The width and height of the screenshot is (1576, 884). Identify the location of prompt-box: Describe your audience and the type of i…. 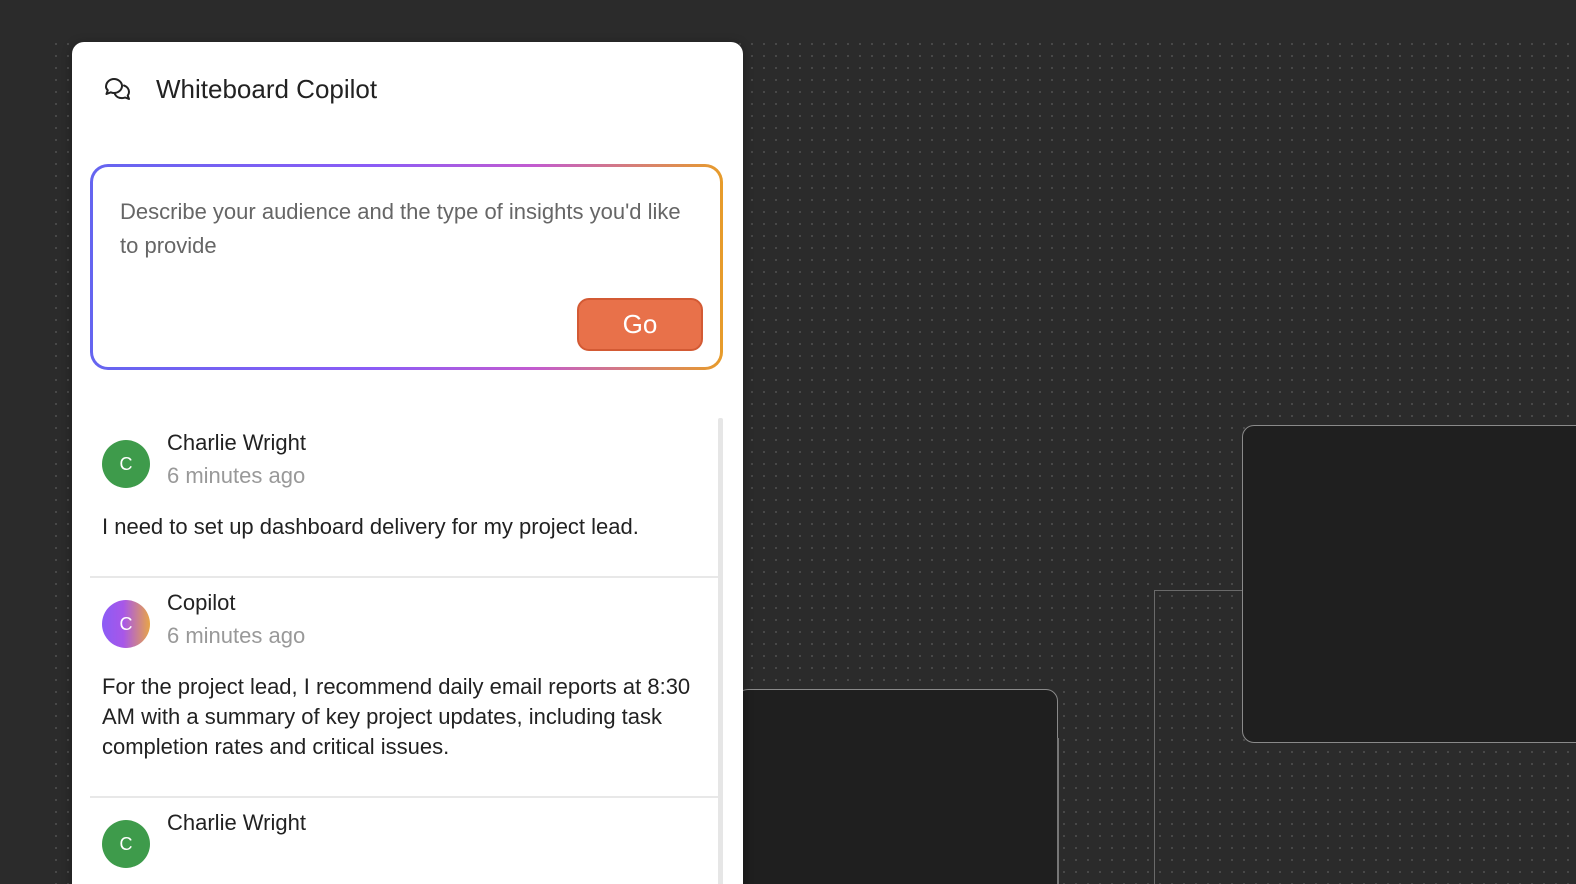
(406, 267).